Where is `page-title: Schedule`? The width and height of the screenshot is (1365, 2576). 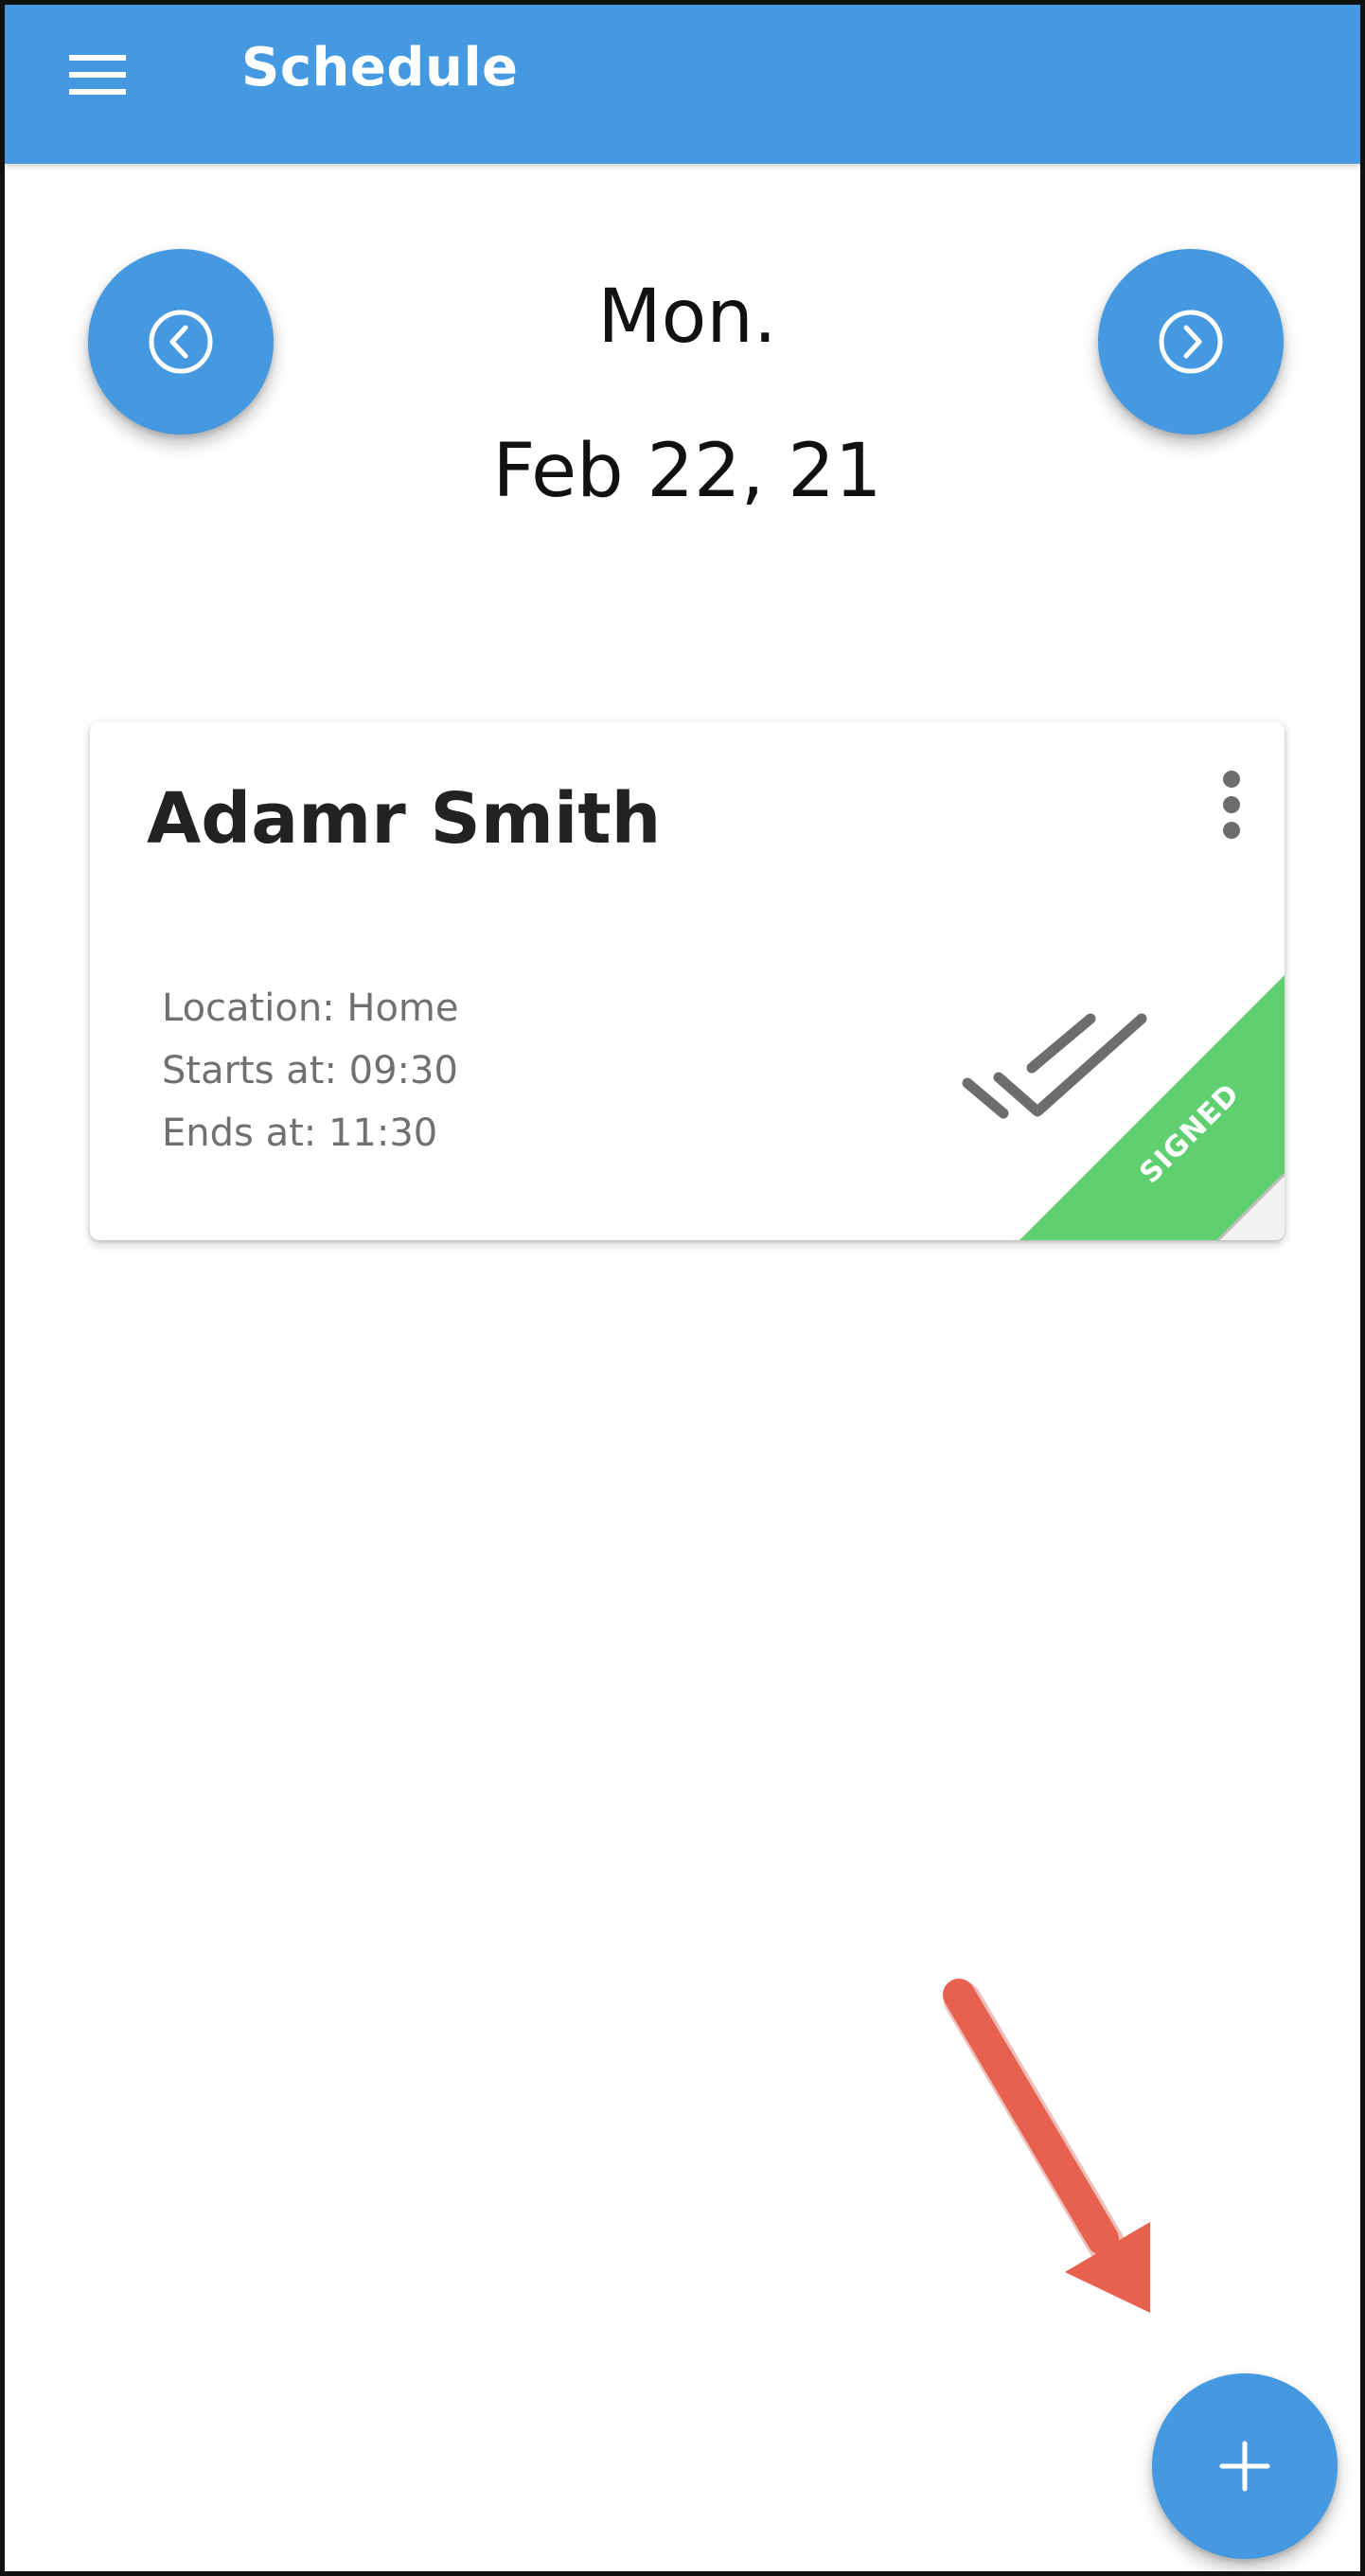 page-title: Schedule is located at coordinates (380, 67).